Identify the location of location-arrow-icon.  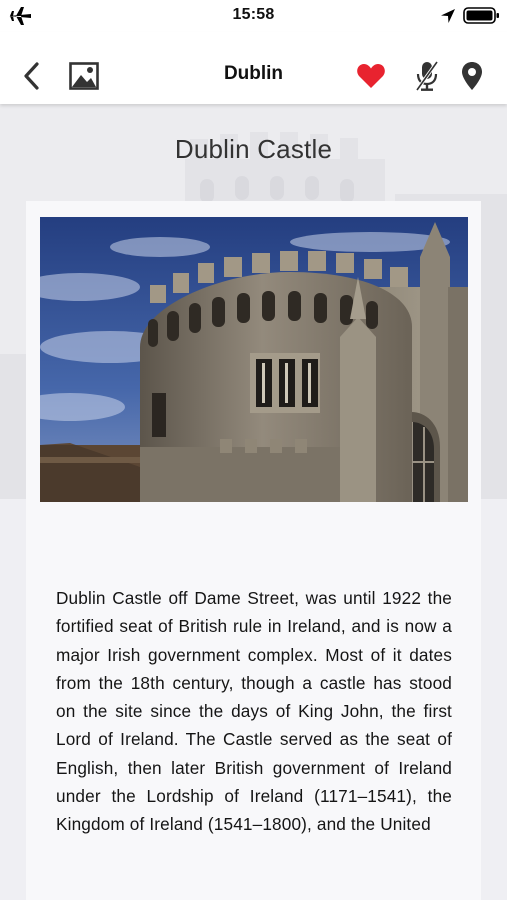
(448, 16).